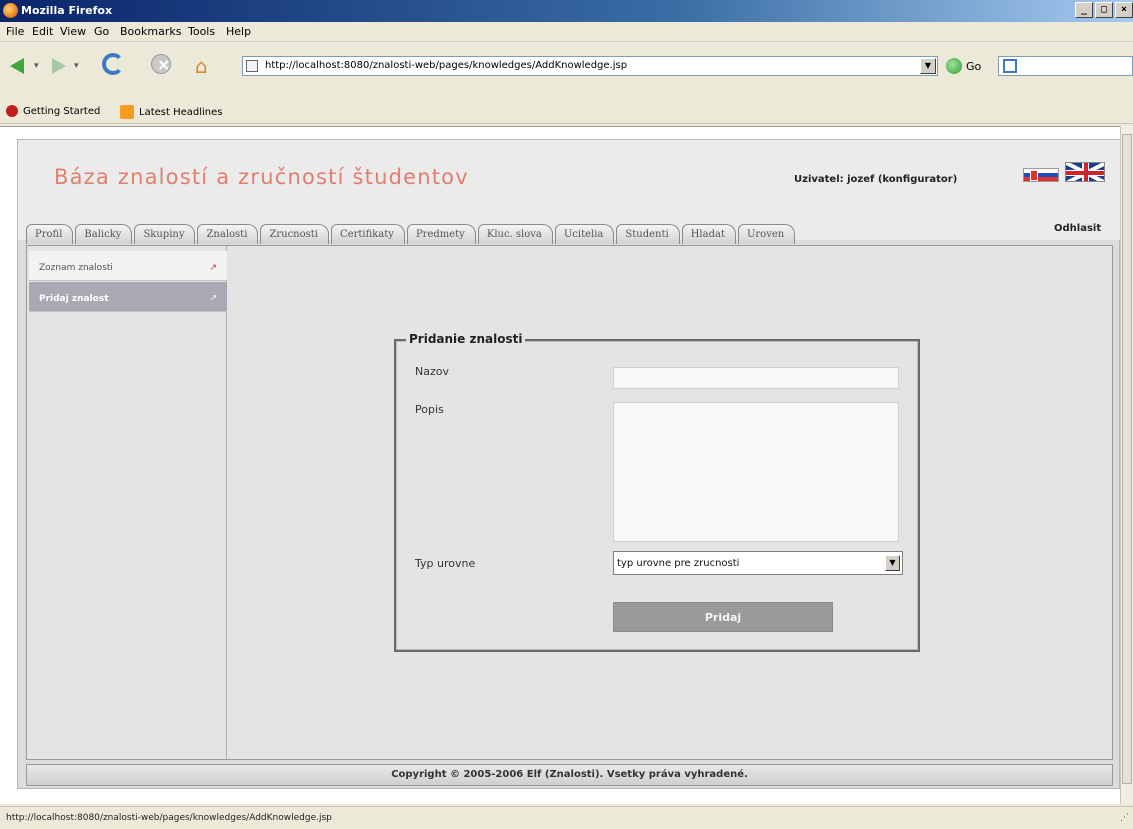 The width and height of the screenshot is (1133, 829). What do you see at coordinates (766, 234) in the screenshot?
I see `tab-uroven: Uroven` at bounding box center [766, 234].